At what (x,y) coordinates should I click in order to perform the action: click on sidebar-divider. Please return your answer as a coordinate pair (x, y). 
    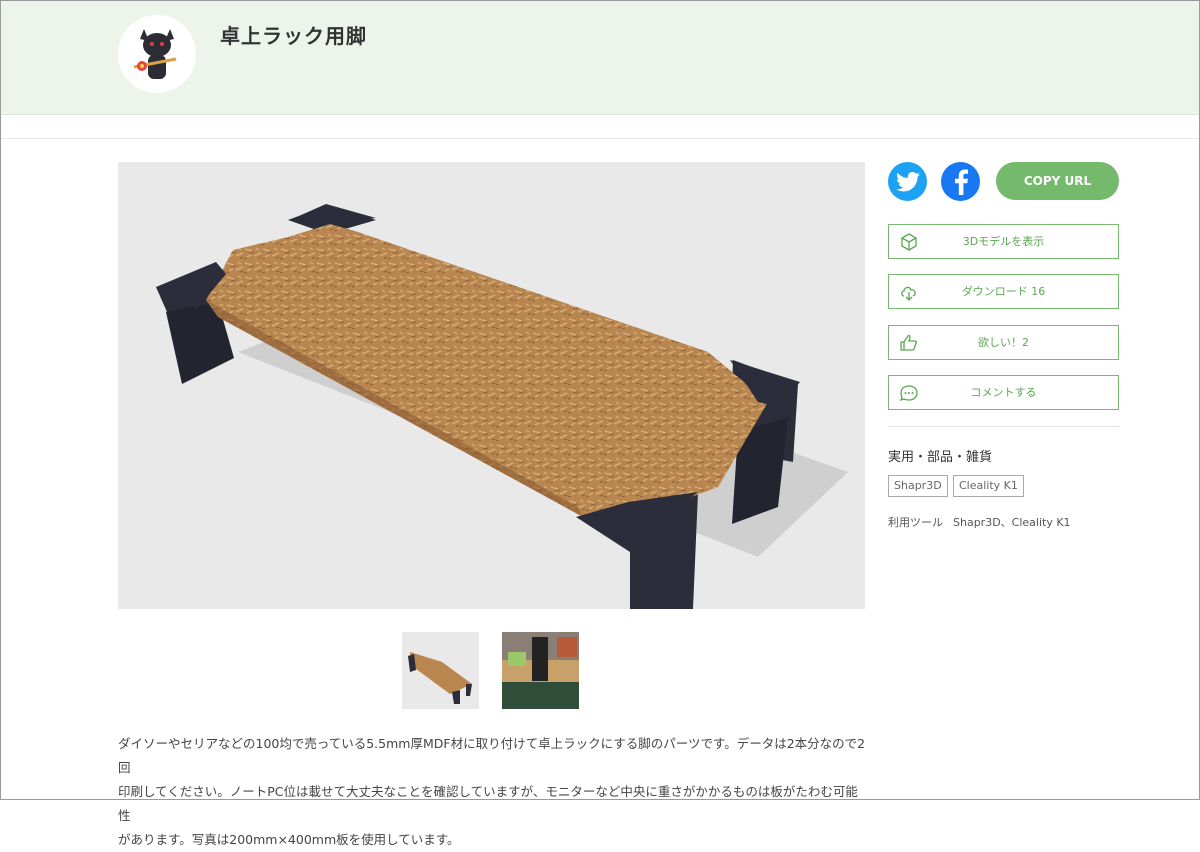
    Looking at the image, I should click on (1003, 426).